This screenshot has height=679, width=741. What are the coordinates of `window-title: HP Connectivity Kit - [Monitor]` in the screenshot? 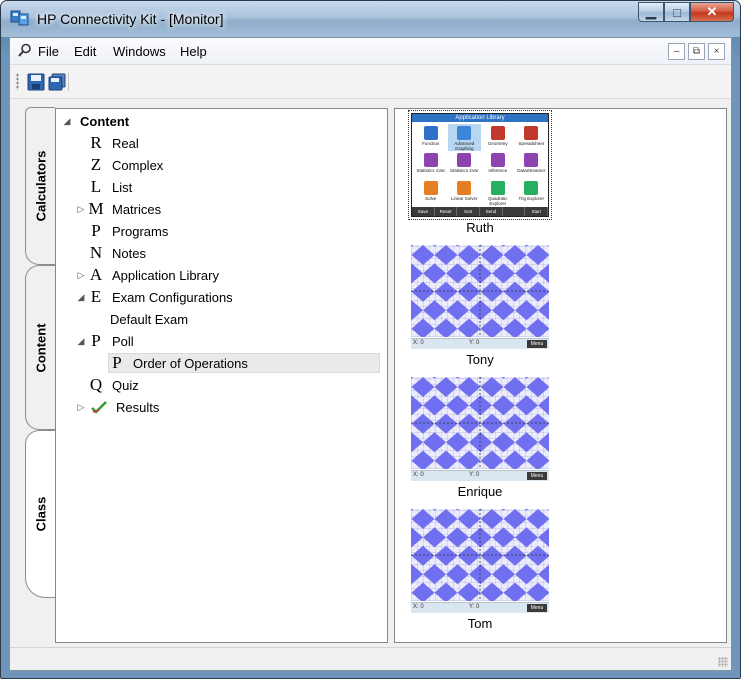 It's located at (130, 19).